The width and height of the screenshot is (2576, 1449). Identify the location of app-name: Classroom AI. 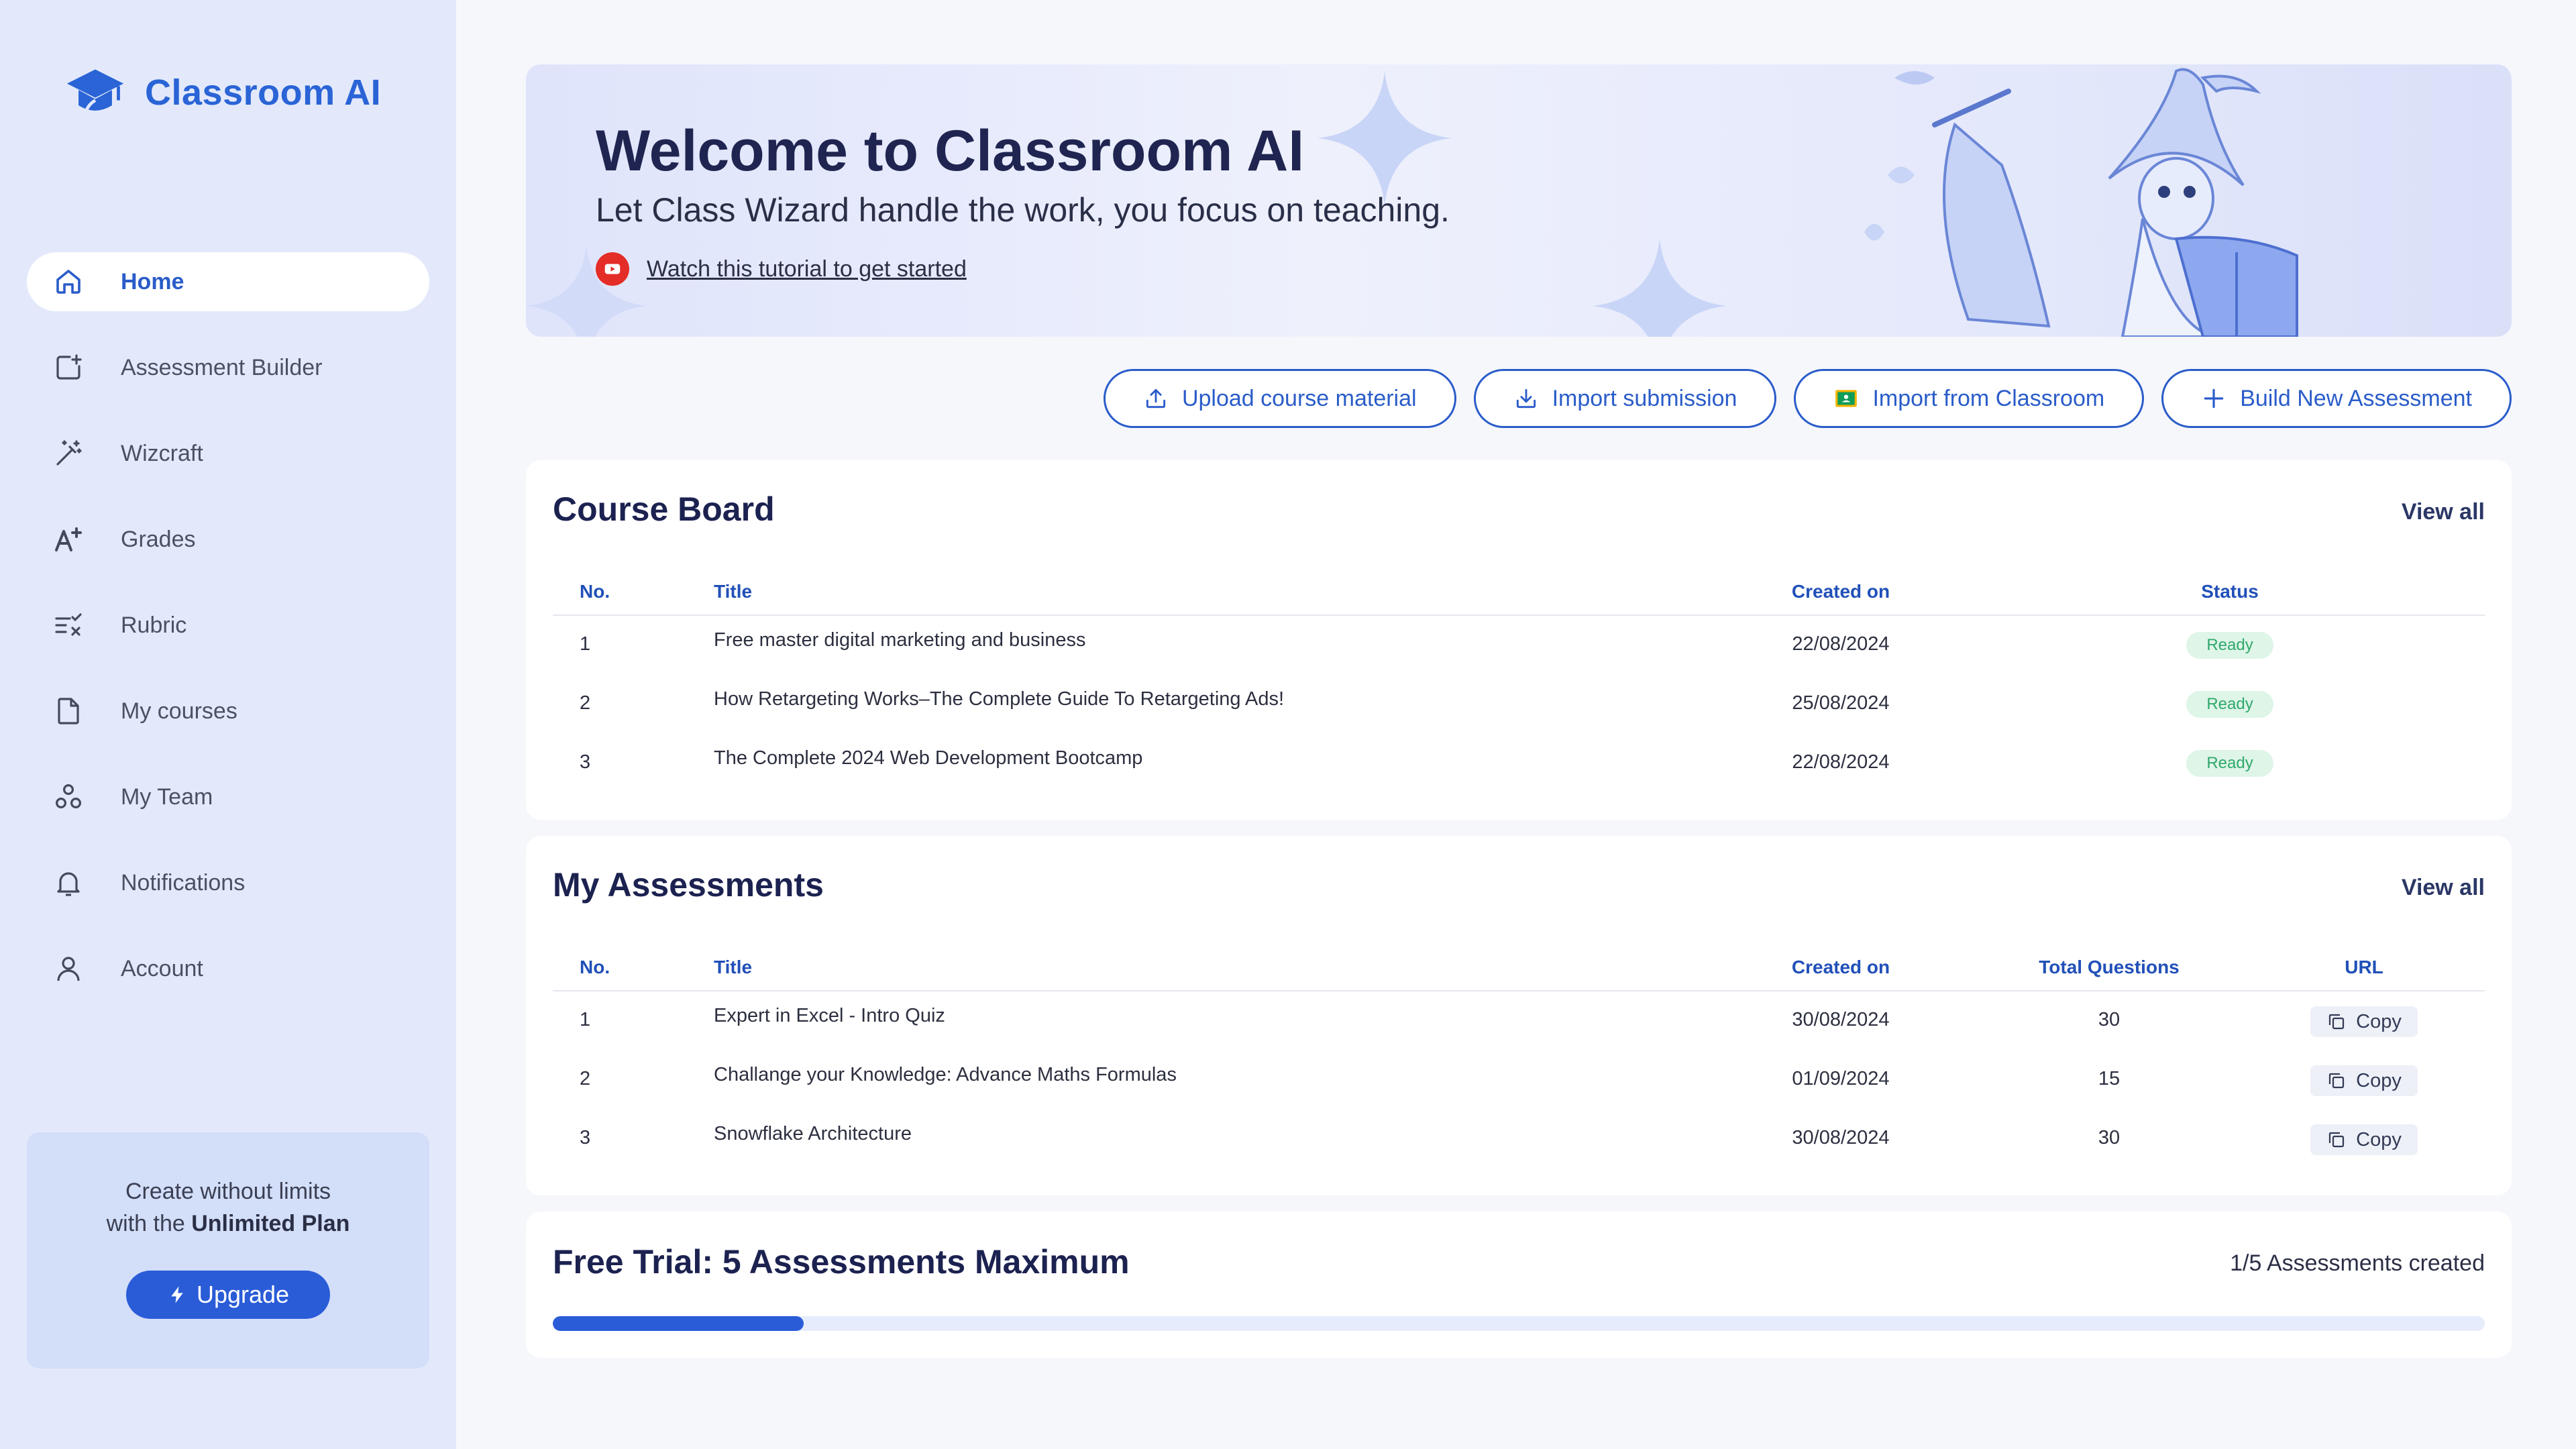
(263, 92).